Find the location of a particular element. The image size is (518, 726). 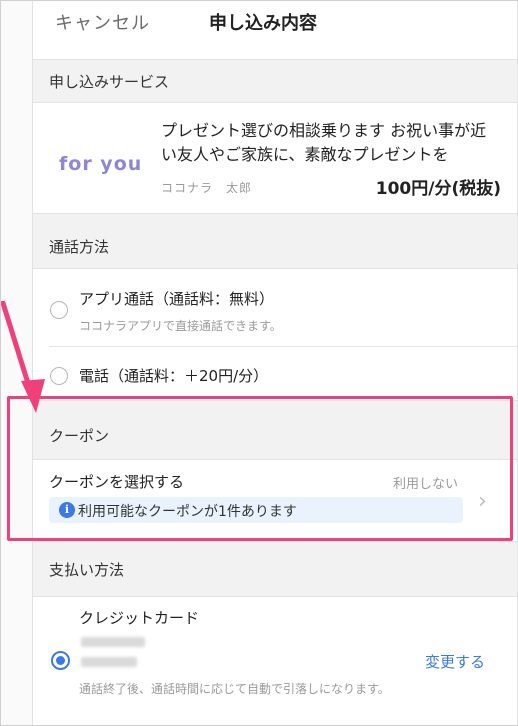

service-logo: for you is located at coordinates (101, 164).